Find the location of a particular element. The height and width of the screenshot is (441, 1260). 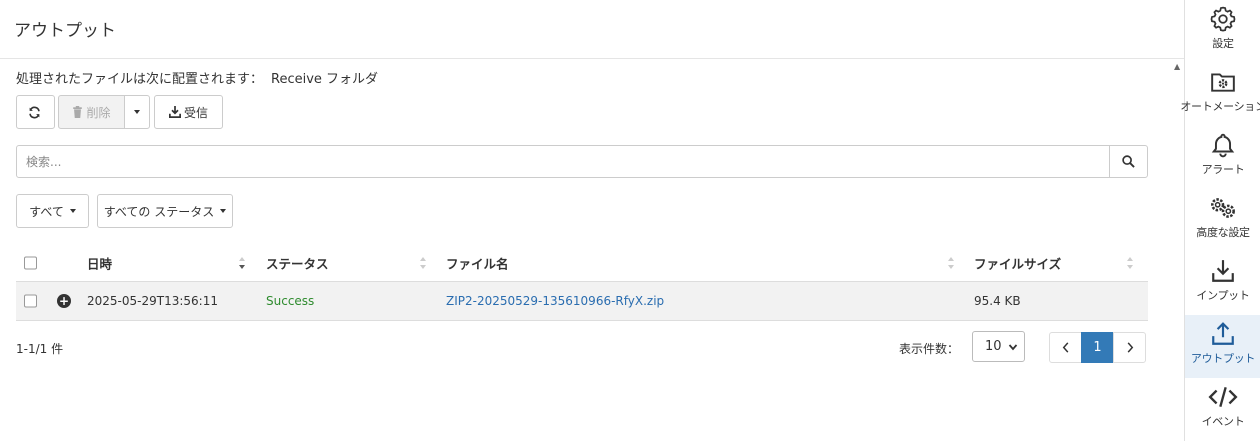

page-size-value: 10 is located at coordinates (993, 346).